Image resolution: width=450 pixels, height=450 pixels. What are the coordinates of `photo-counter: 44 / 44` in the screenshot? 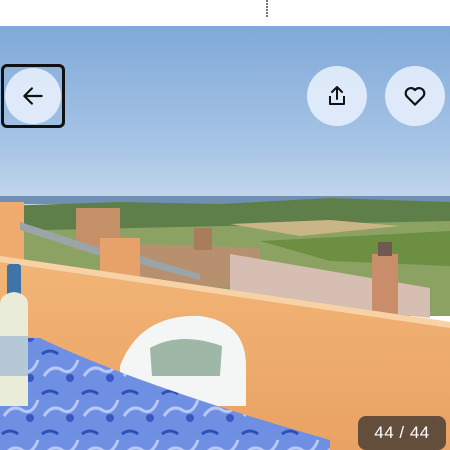 It's located at (402, 433).